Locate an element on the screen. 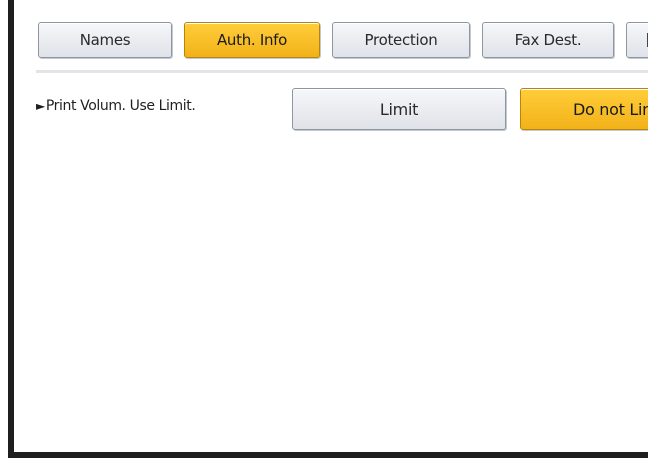 This screenshot has height=466, width=654. tab-names: Names is located at coordinates (105, 40).